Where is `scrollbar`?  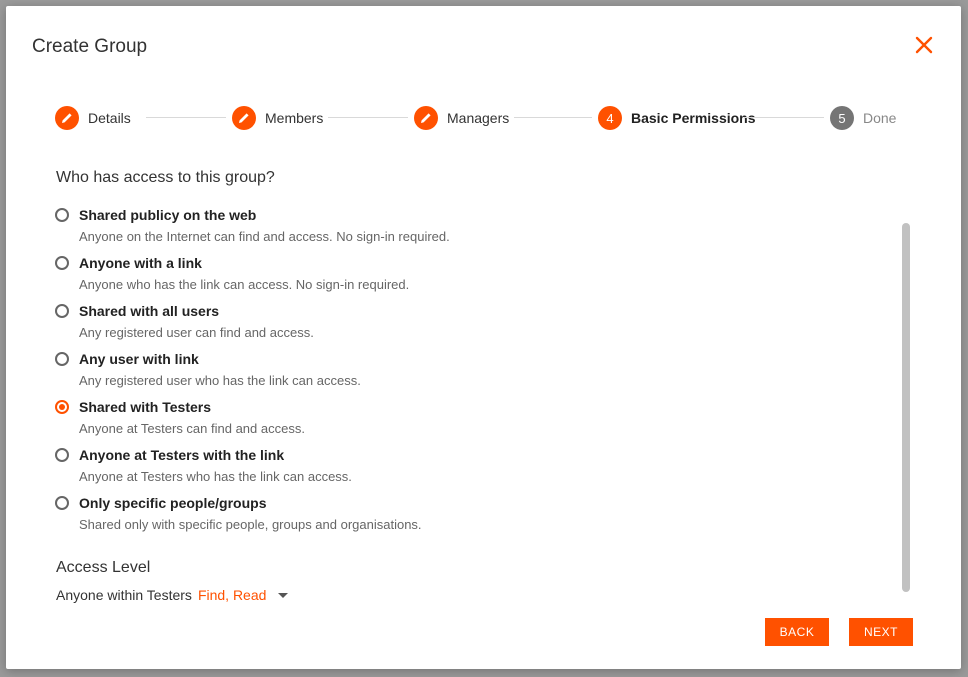 scrollbar is located at coordinates (906, 407).